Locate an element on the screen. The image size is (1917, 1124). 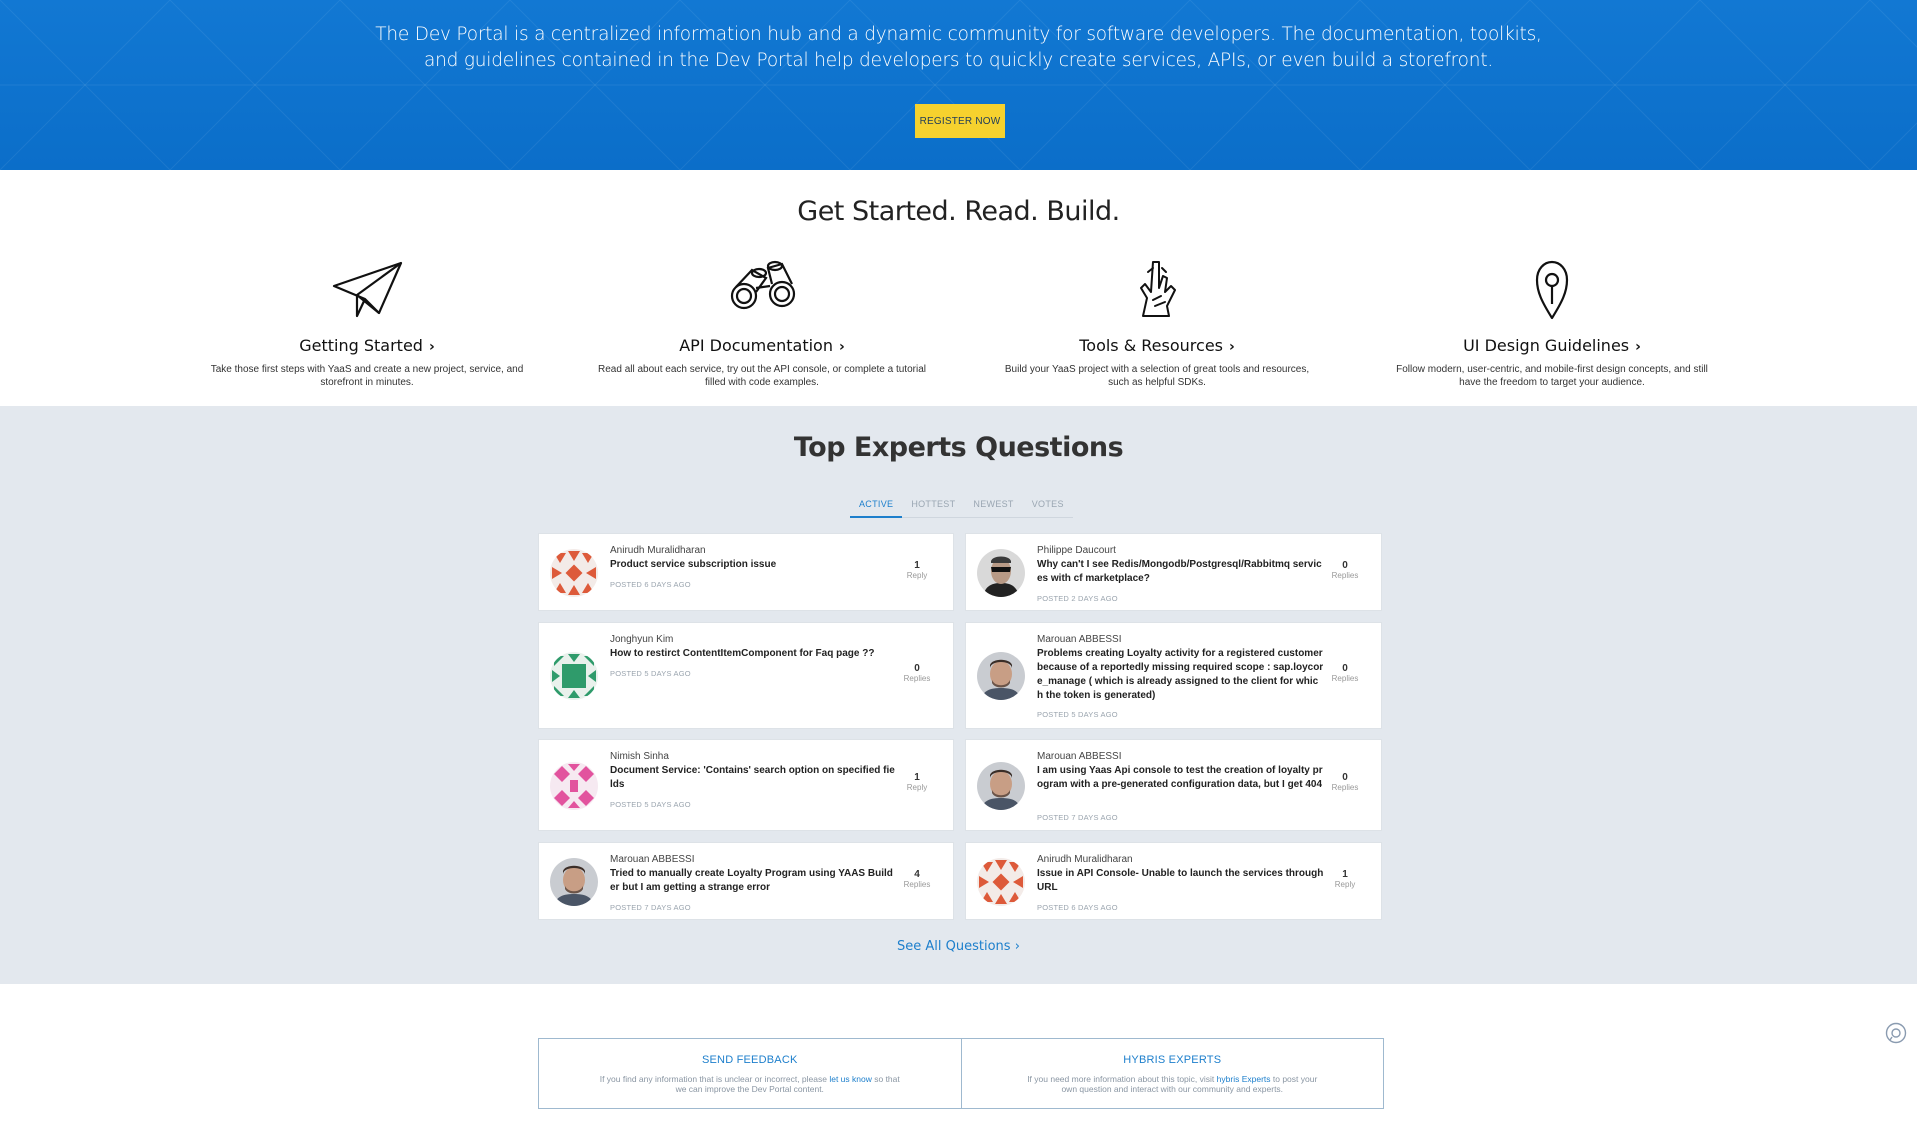
let-us-know-link: let us know is located at coordinates (850, 1079).